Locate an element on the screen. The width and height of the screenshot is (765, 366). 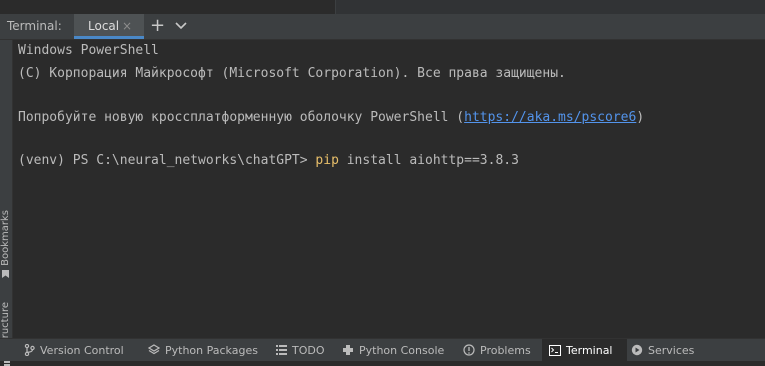
python-console-button: Python Console is located at coordinates (393, 350).